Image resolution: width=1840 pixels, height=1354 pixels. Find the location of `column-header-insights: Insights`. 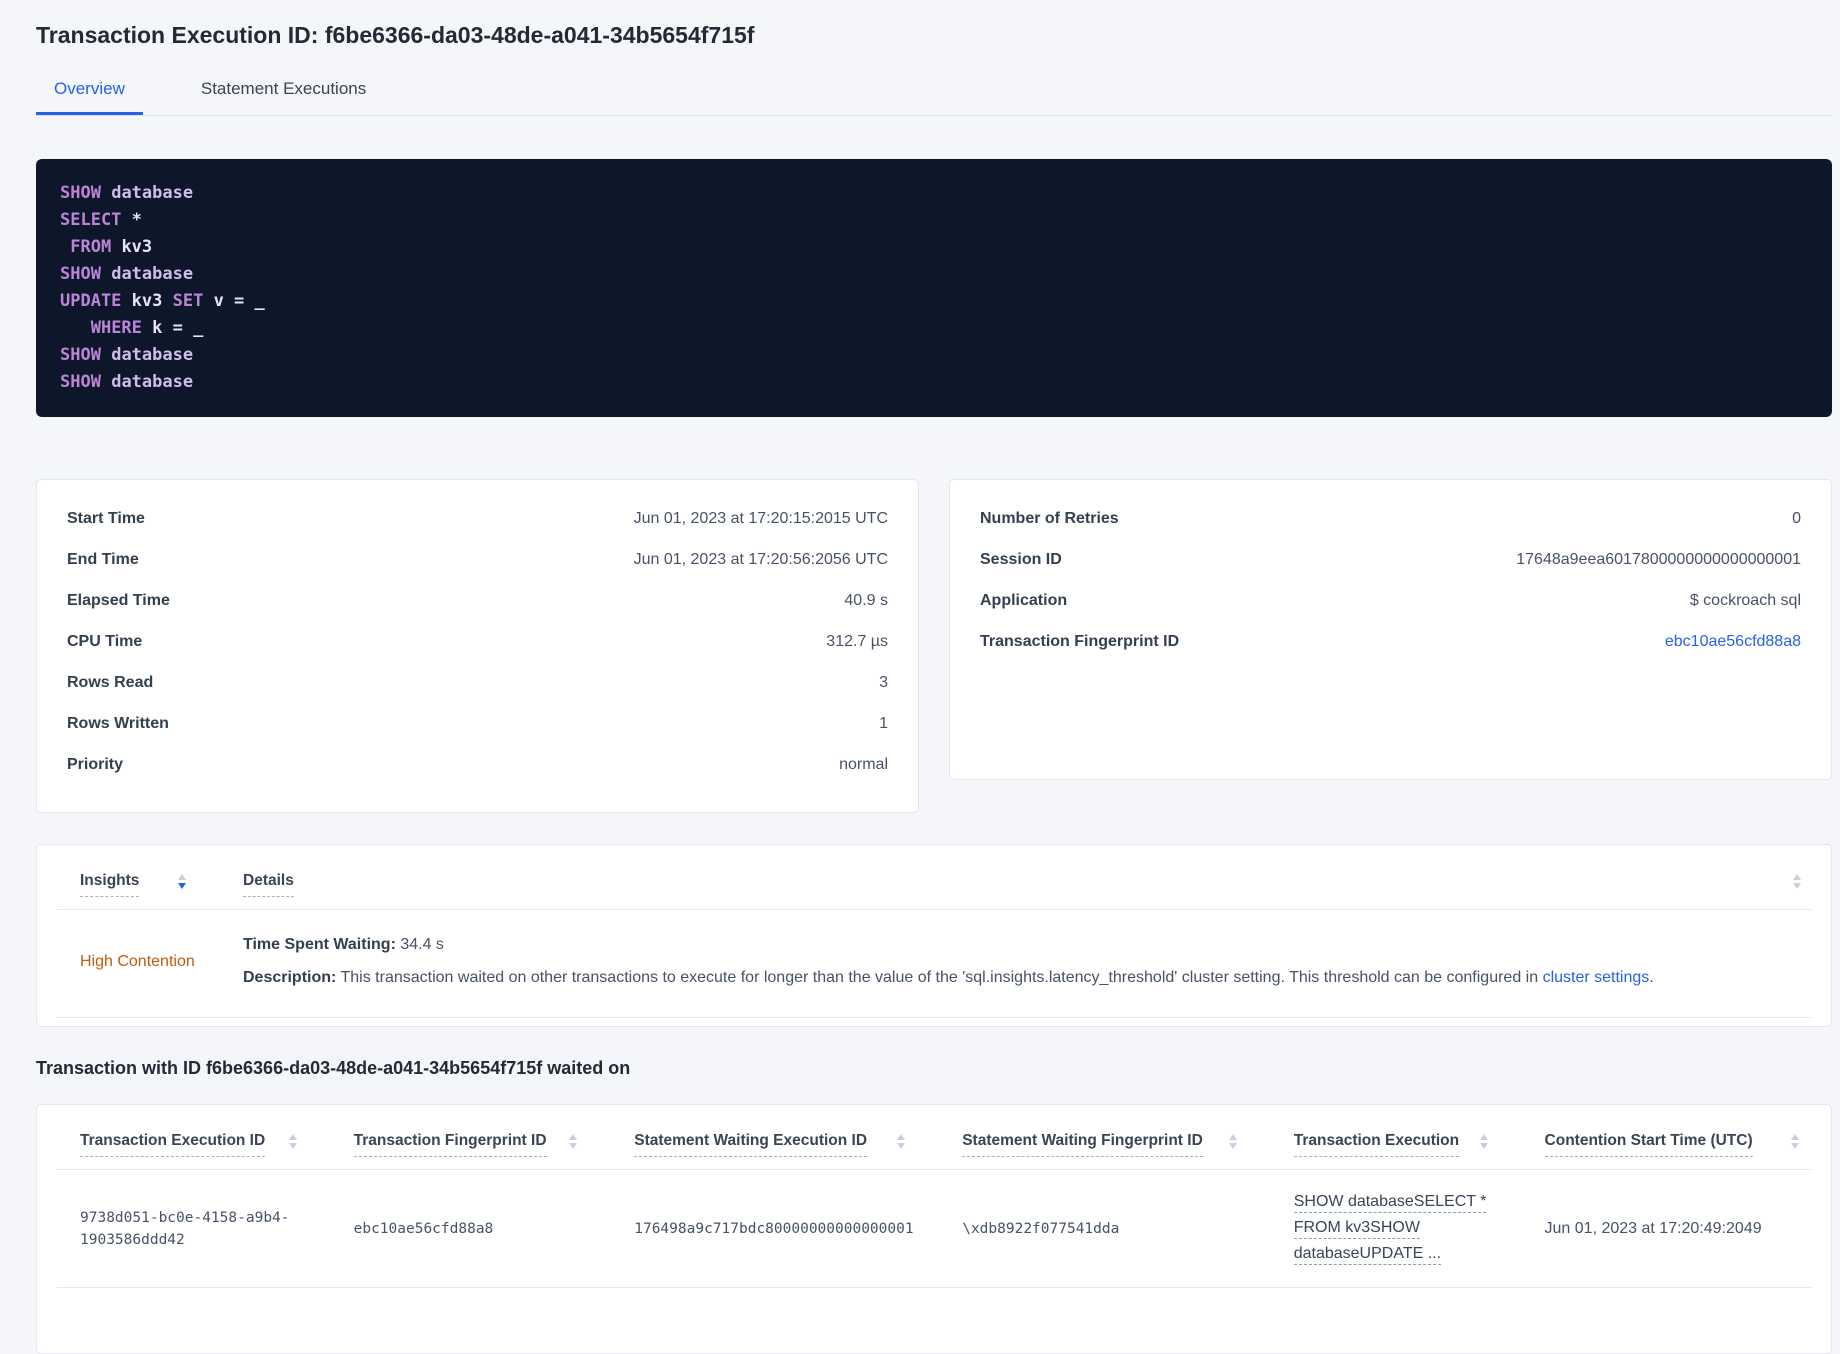

column-header-insights: Insights is located at coordinates (138, 877).